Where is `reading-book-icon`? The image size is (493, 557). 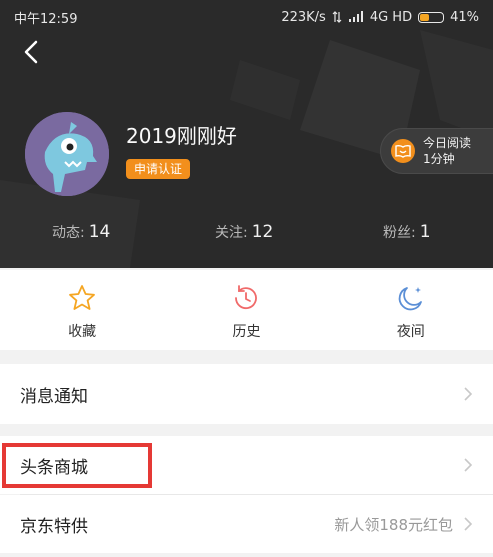
reading-book-icon is located at coordinates (403, 151).